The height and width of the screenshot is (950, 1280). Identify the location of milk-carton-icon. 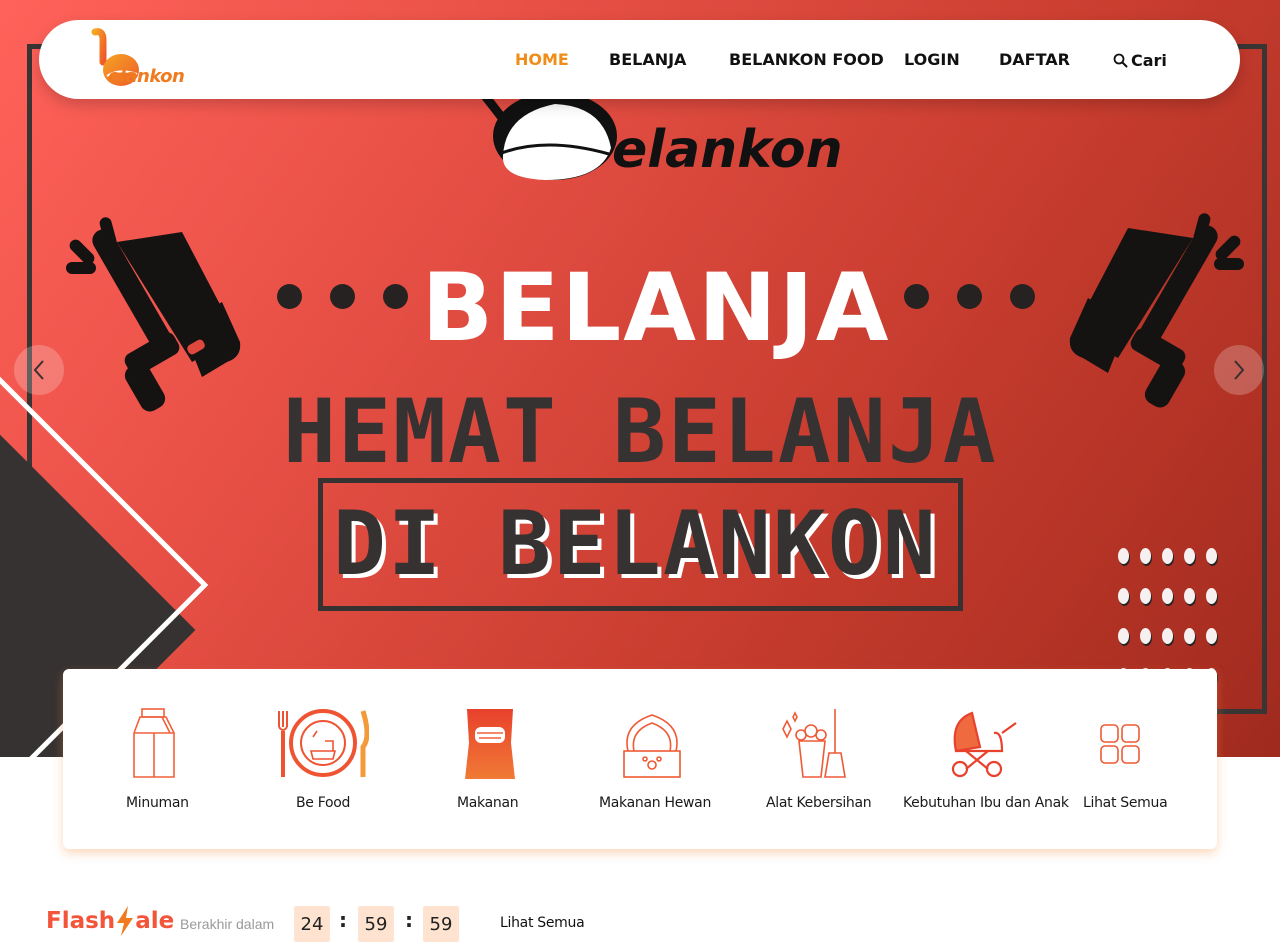
(154, 743).